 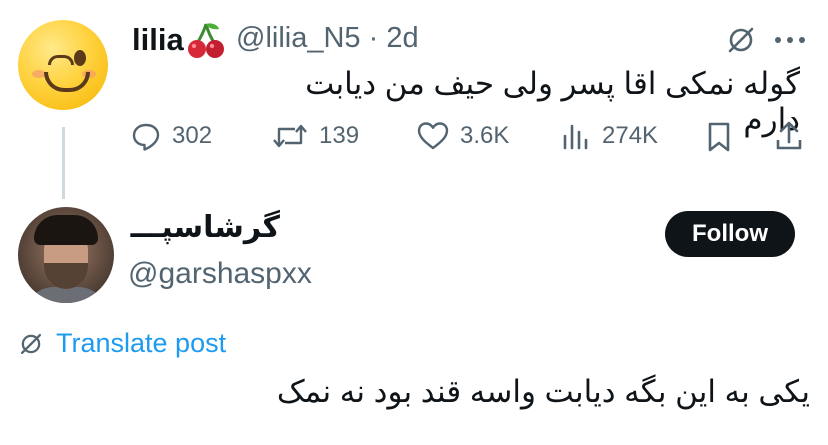 I want to click on follow-button: Follow, so click(x=730, y=234).